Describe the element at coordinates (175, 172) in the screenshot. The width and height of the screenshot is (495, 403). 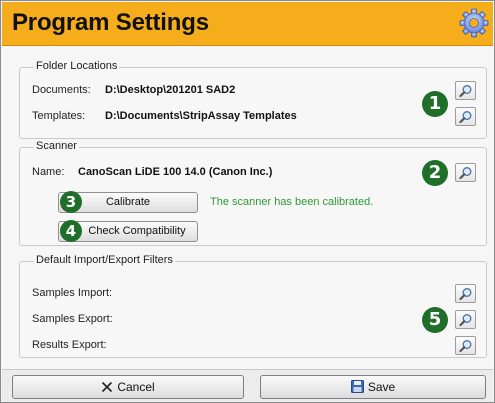
I see `scanner-name-value: CanoScan LiDE 100 14.0 (Canon Inc.)` at that location.